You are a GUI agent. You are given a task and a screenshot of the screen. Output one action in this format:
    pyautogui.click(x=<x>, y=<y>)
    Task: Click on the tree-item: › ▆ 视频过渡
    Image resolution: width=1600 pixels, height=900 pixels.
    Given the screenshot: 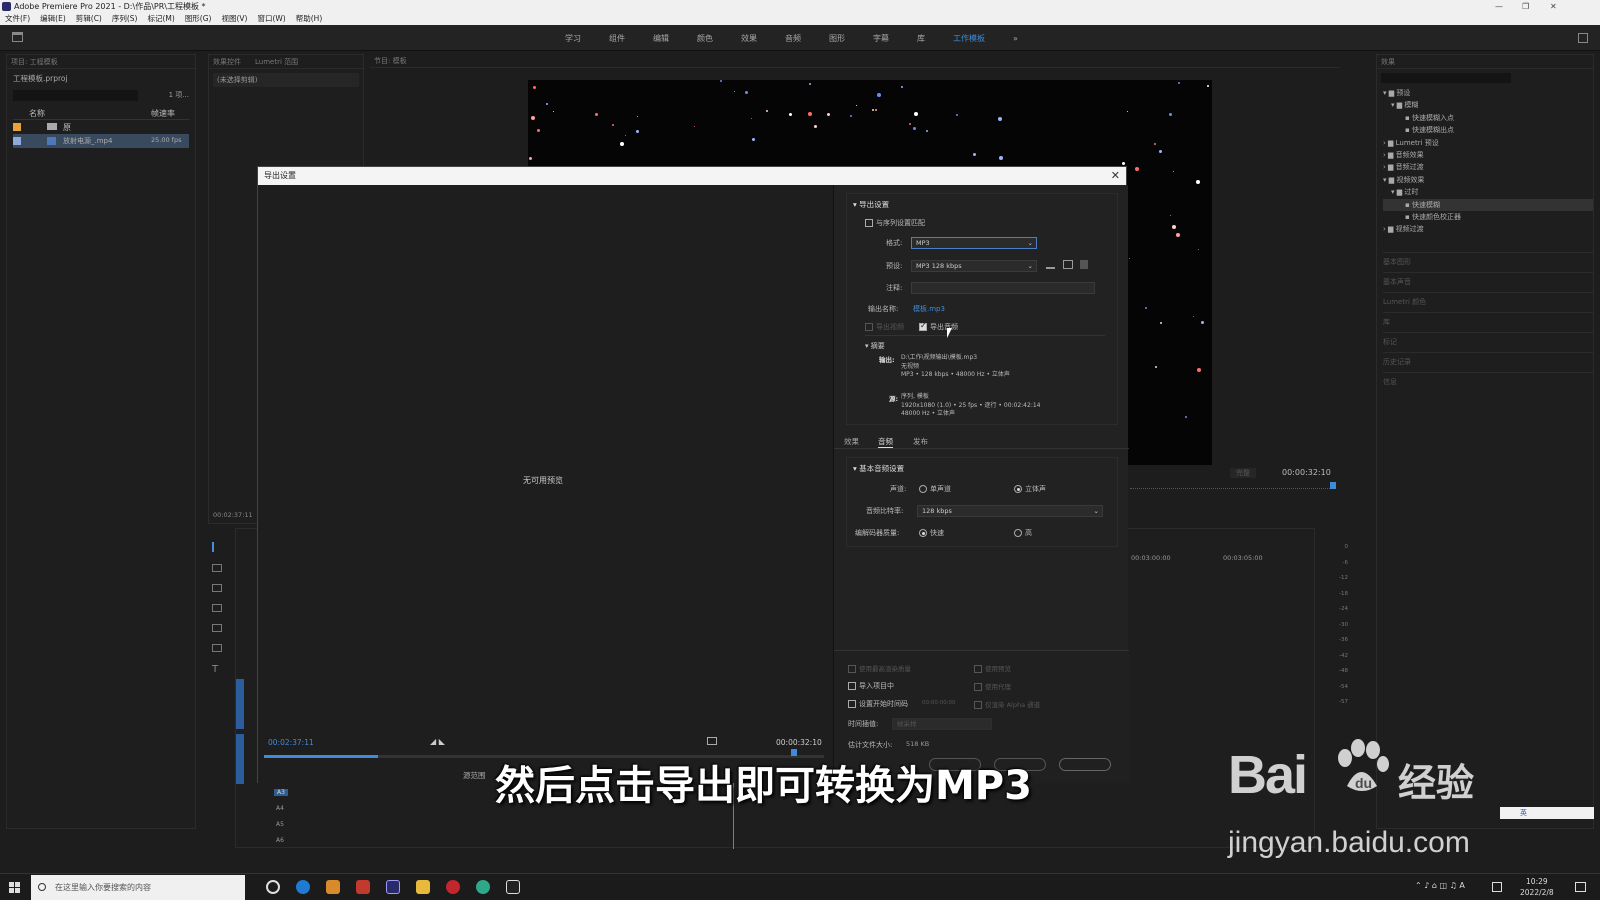 What is the action you would take?
    pyautogui.click(x=1488, y=229)
    